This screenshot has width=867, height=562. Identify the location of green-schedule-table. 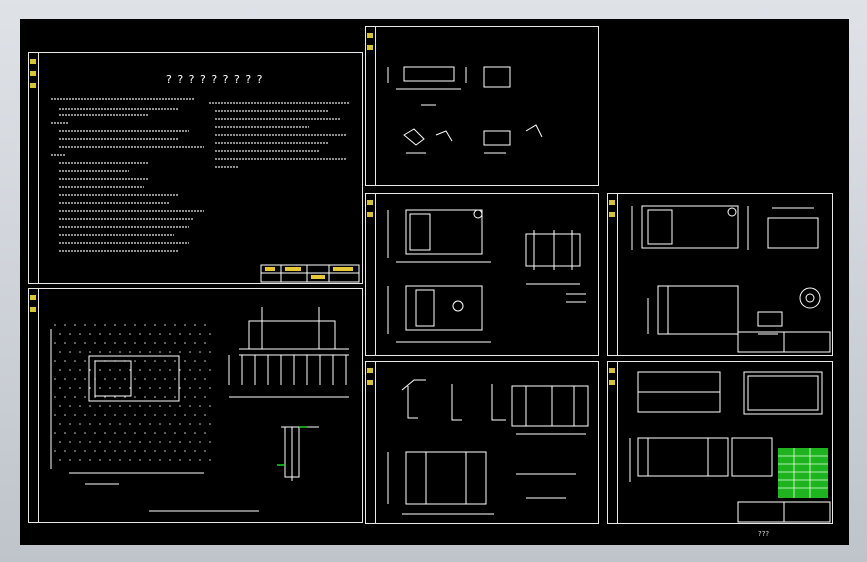
(803, 473).